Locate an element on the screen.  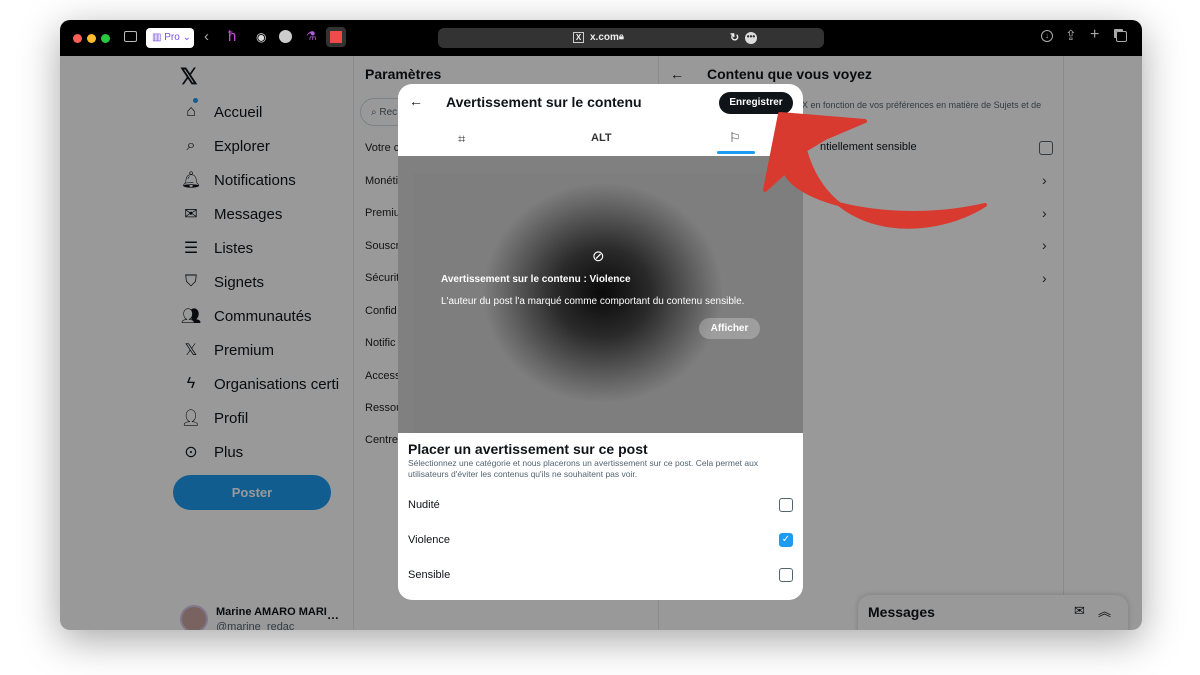
red-arrow is located at coordinates (875, 170).